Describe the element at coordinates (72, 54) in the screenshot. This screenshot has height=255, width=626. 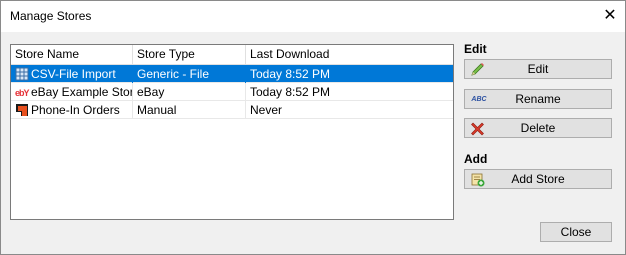
I see `column-header-store-name: Store Name` at that location.